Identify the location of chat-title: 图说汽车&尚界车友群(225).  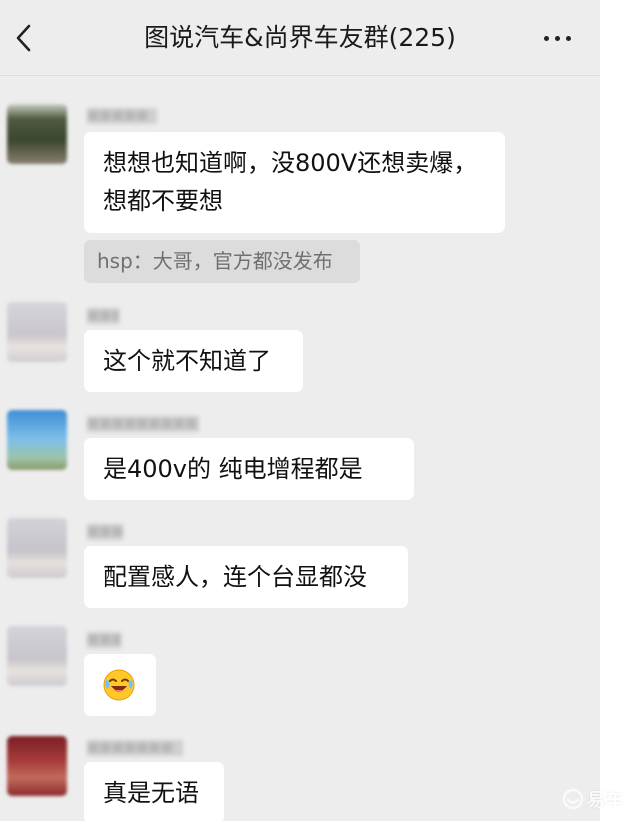
(300, 37).